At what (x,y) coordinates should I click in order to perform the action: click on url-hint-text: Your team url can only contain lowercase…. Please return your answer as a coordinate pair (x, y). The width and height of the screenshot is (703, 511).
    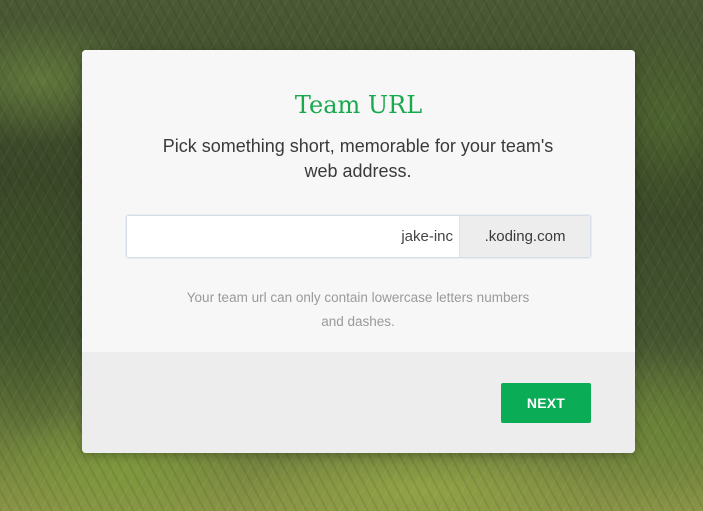
    Looking at the image, I should click on (358, 309).